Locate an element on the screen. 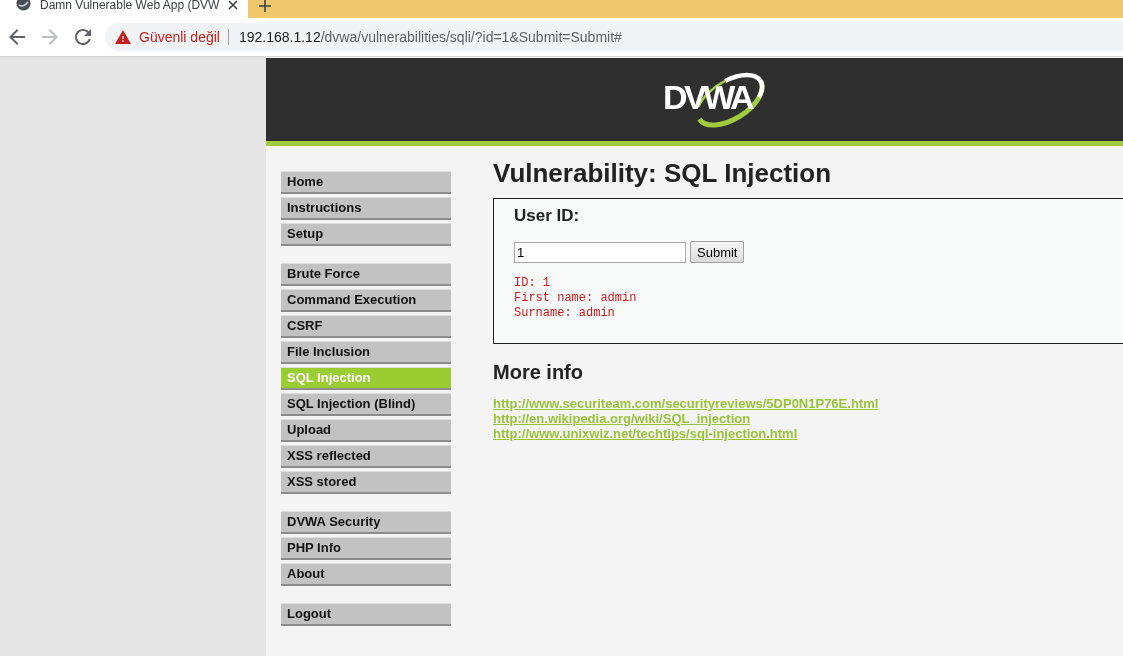  menu-item: Home is located at coordinates (366, 182).